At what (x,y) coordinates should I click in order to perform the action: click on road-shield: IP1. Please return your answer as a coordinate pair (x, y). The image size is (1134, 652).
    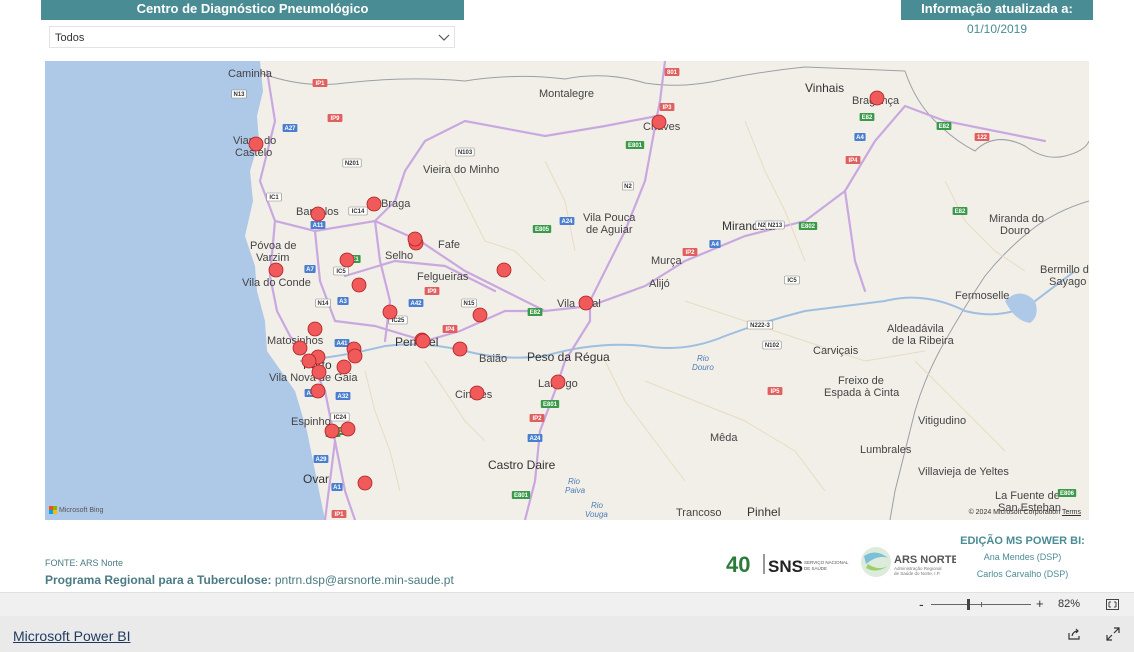
    Looking at the image, I should click on (320, 83).